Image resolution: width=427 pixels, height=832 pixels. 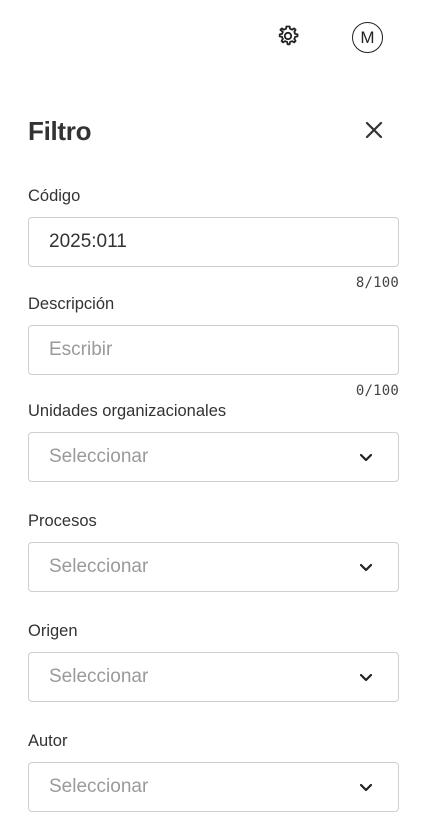 I want to click on descripcion-field-container, so click(x=213, y=350).